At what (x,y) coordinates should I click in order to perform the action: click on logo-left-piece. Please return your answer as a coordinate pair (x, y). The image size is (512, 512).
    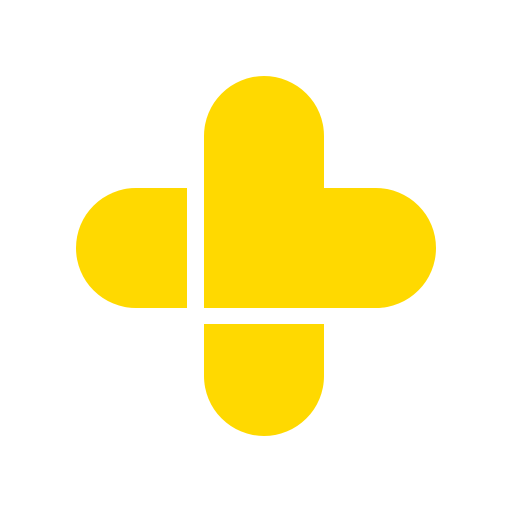
    Looking at the image, I should click on (131, 248).